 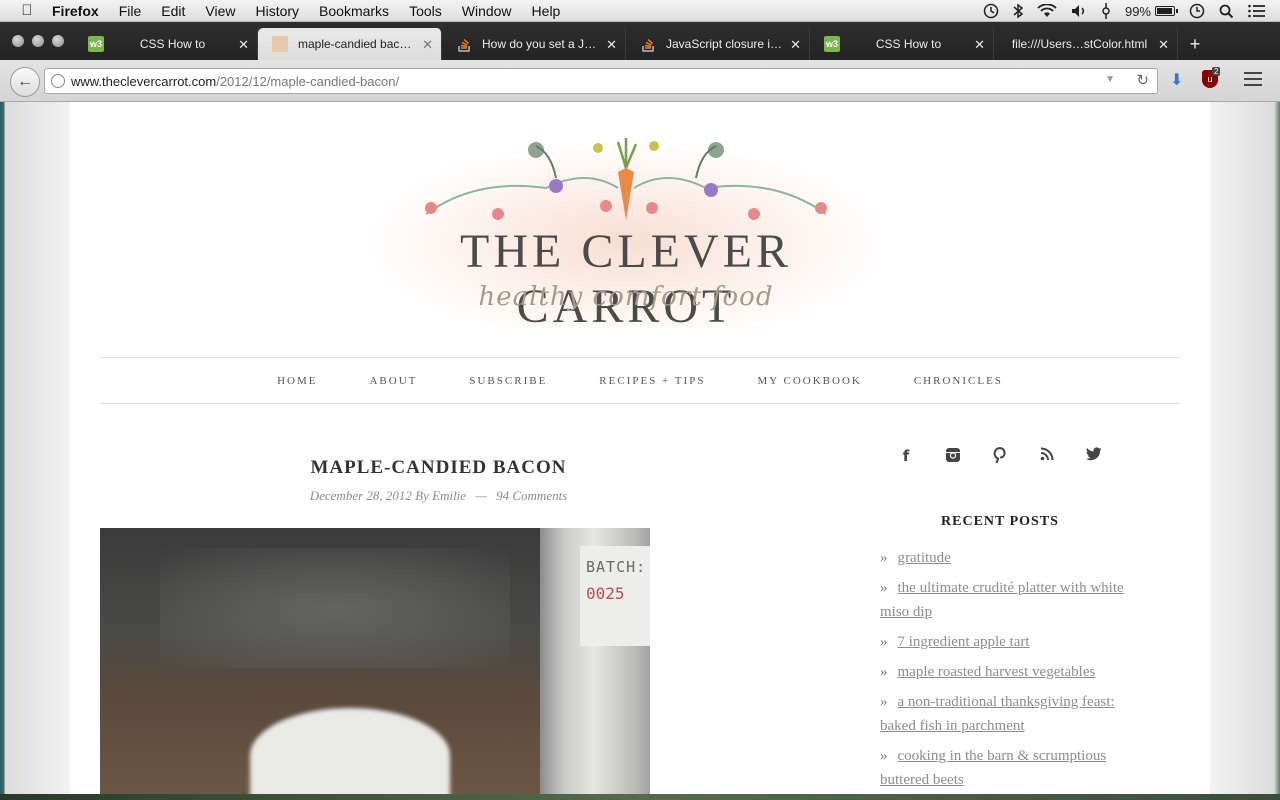 I want to click on time-machine-icon, so click(x=991, y=11).